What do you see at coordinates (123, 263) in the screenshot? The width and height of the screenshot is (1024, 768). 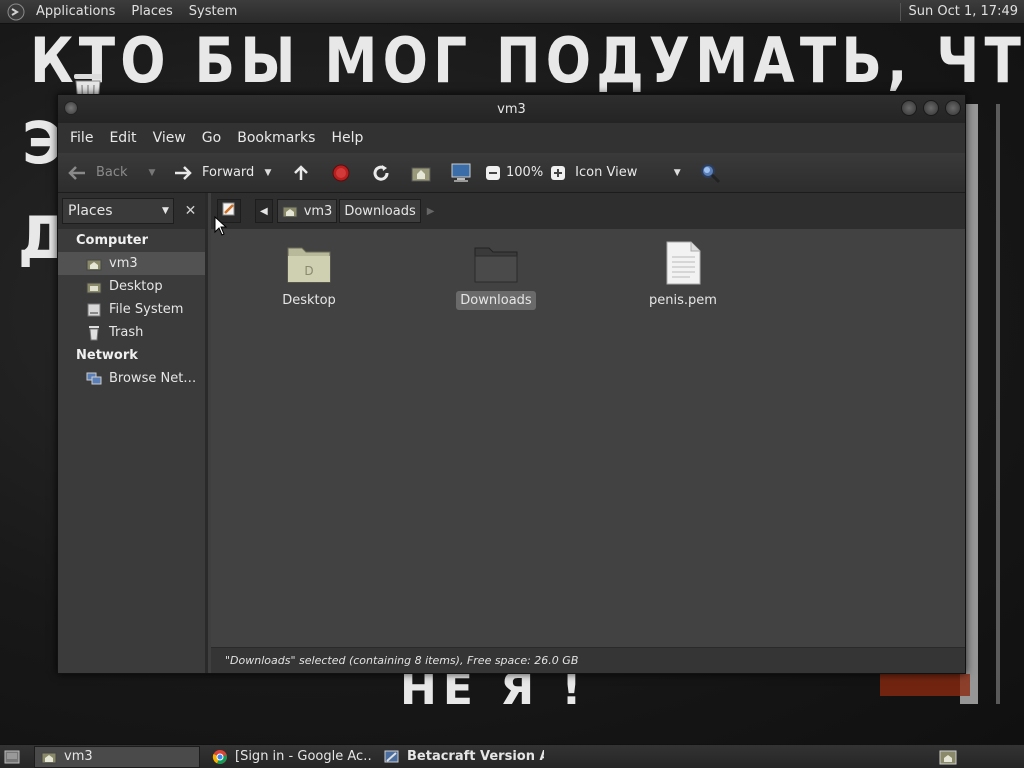 I see `sidebar-item-label: vm3` at bounding box center [123, 263].